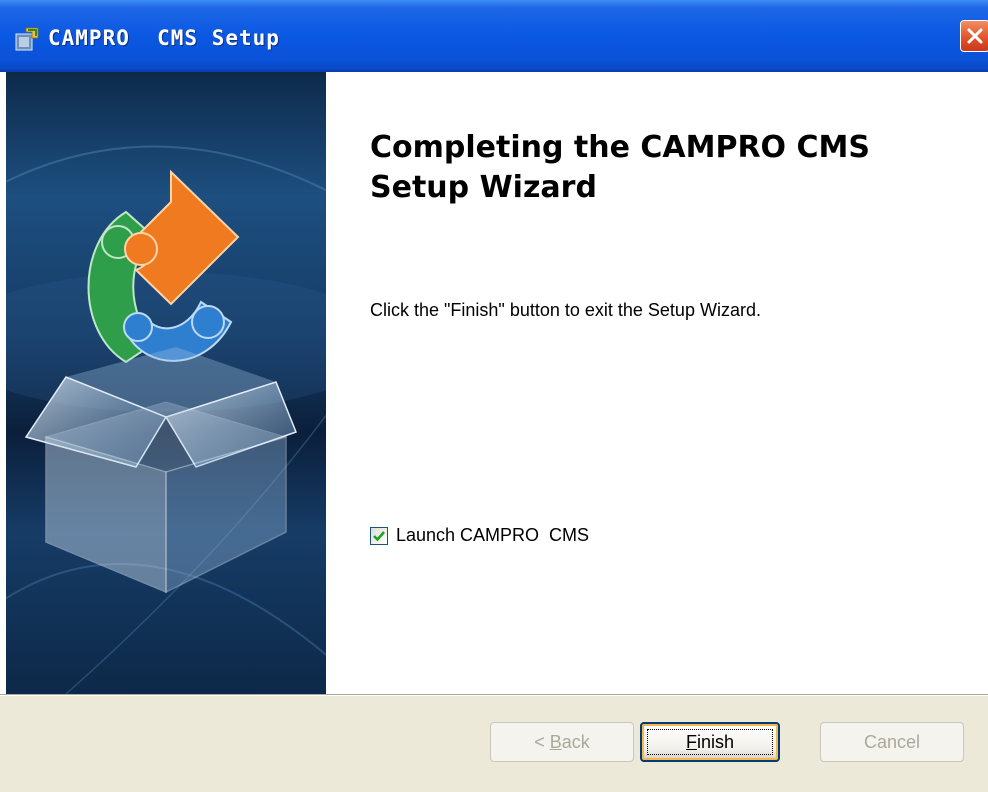  Describe the element at coordinates (555, 741) in the screenshot. I see `back-button-mnemonic: B` at that location.